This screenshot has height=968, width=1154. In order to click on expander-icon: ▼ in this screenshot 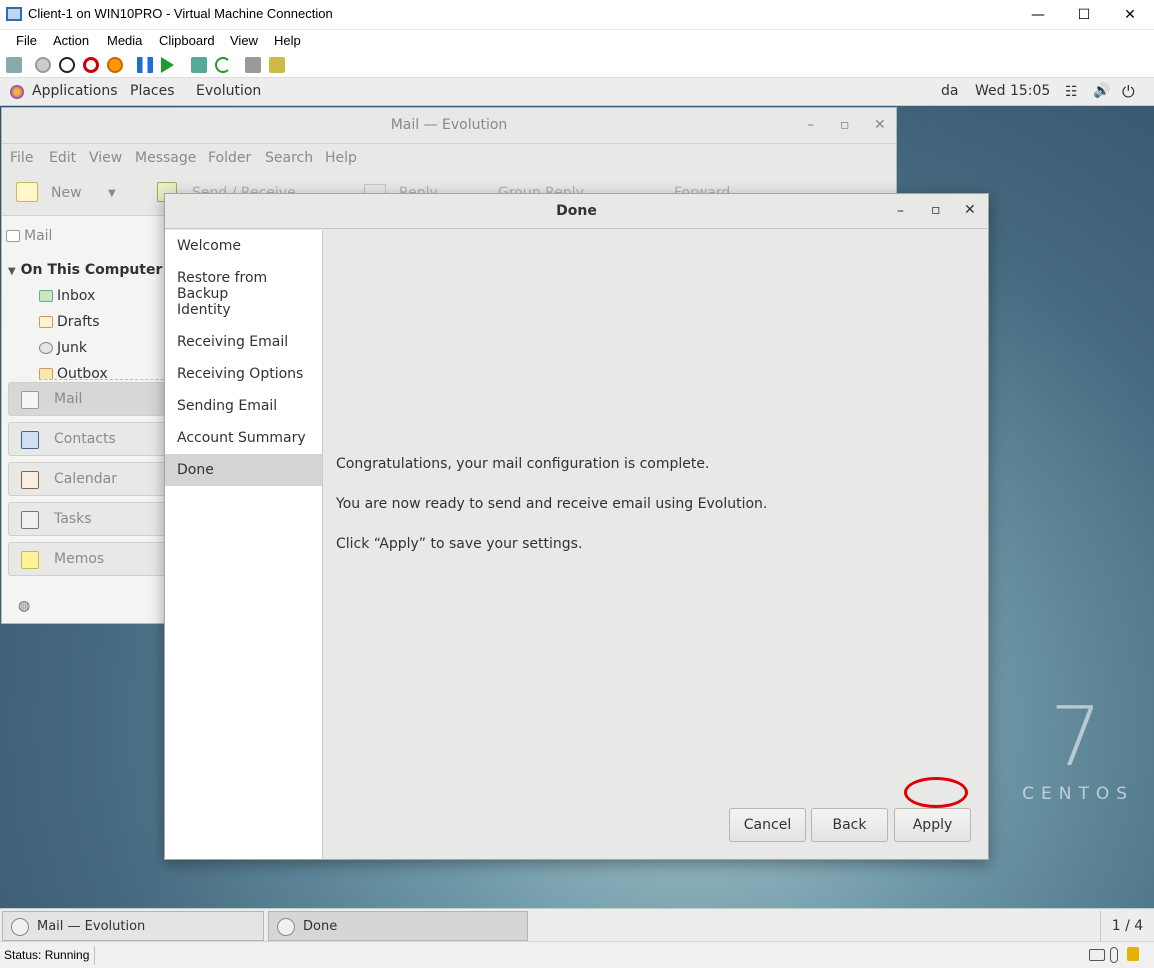, I will do `click(12, 271)`.